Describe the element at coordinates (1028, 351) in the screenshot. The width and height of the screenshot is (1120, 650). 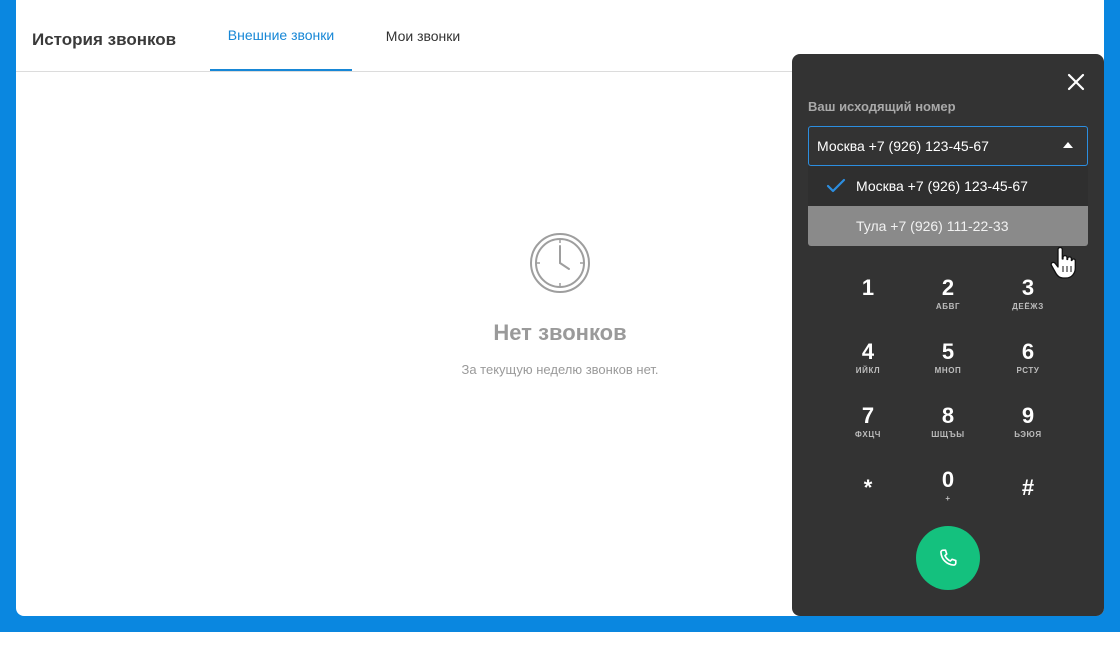
I see `key-digit: 6` at that location.